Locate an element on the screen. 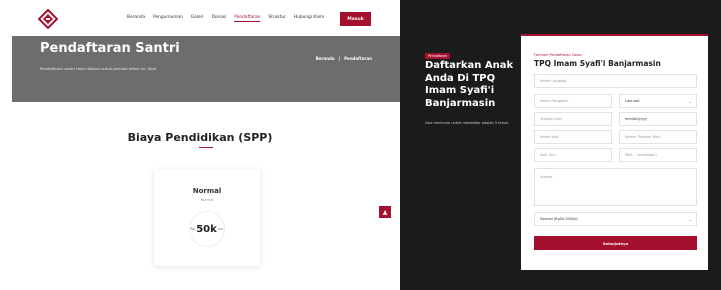 The image size is (721, 290). birthdate-input: mm/dd/yyyy is located at coordinates (658, 119).